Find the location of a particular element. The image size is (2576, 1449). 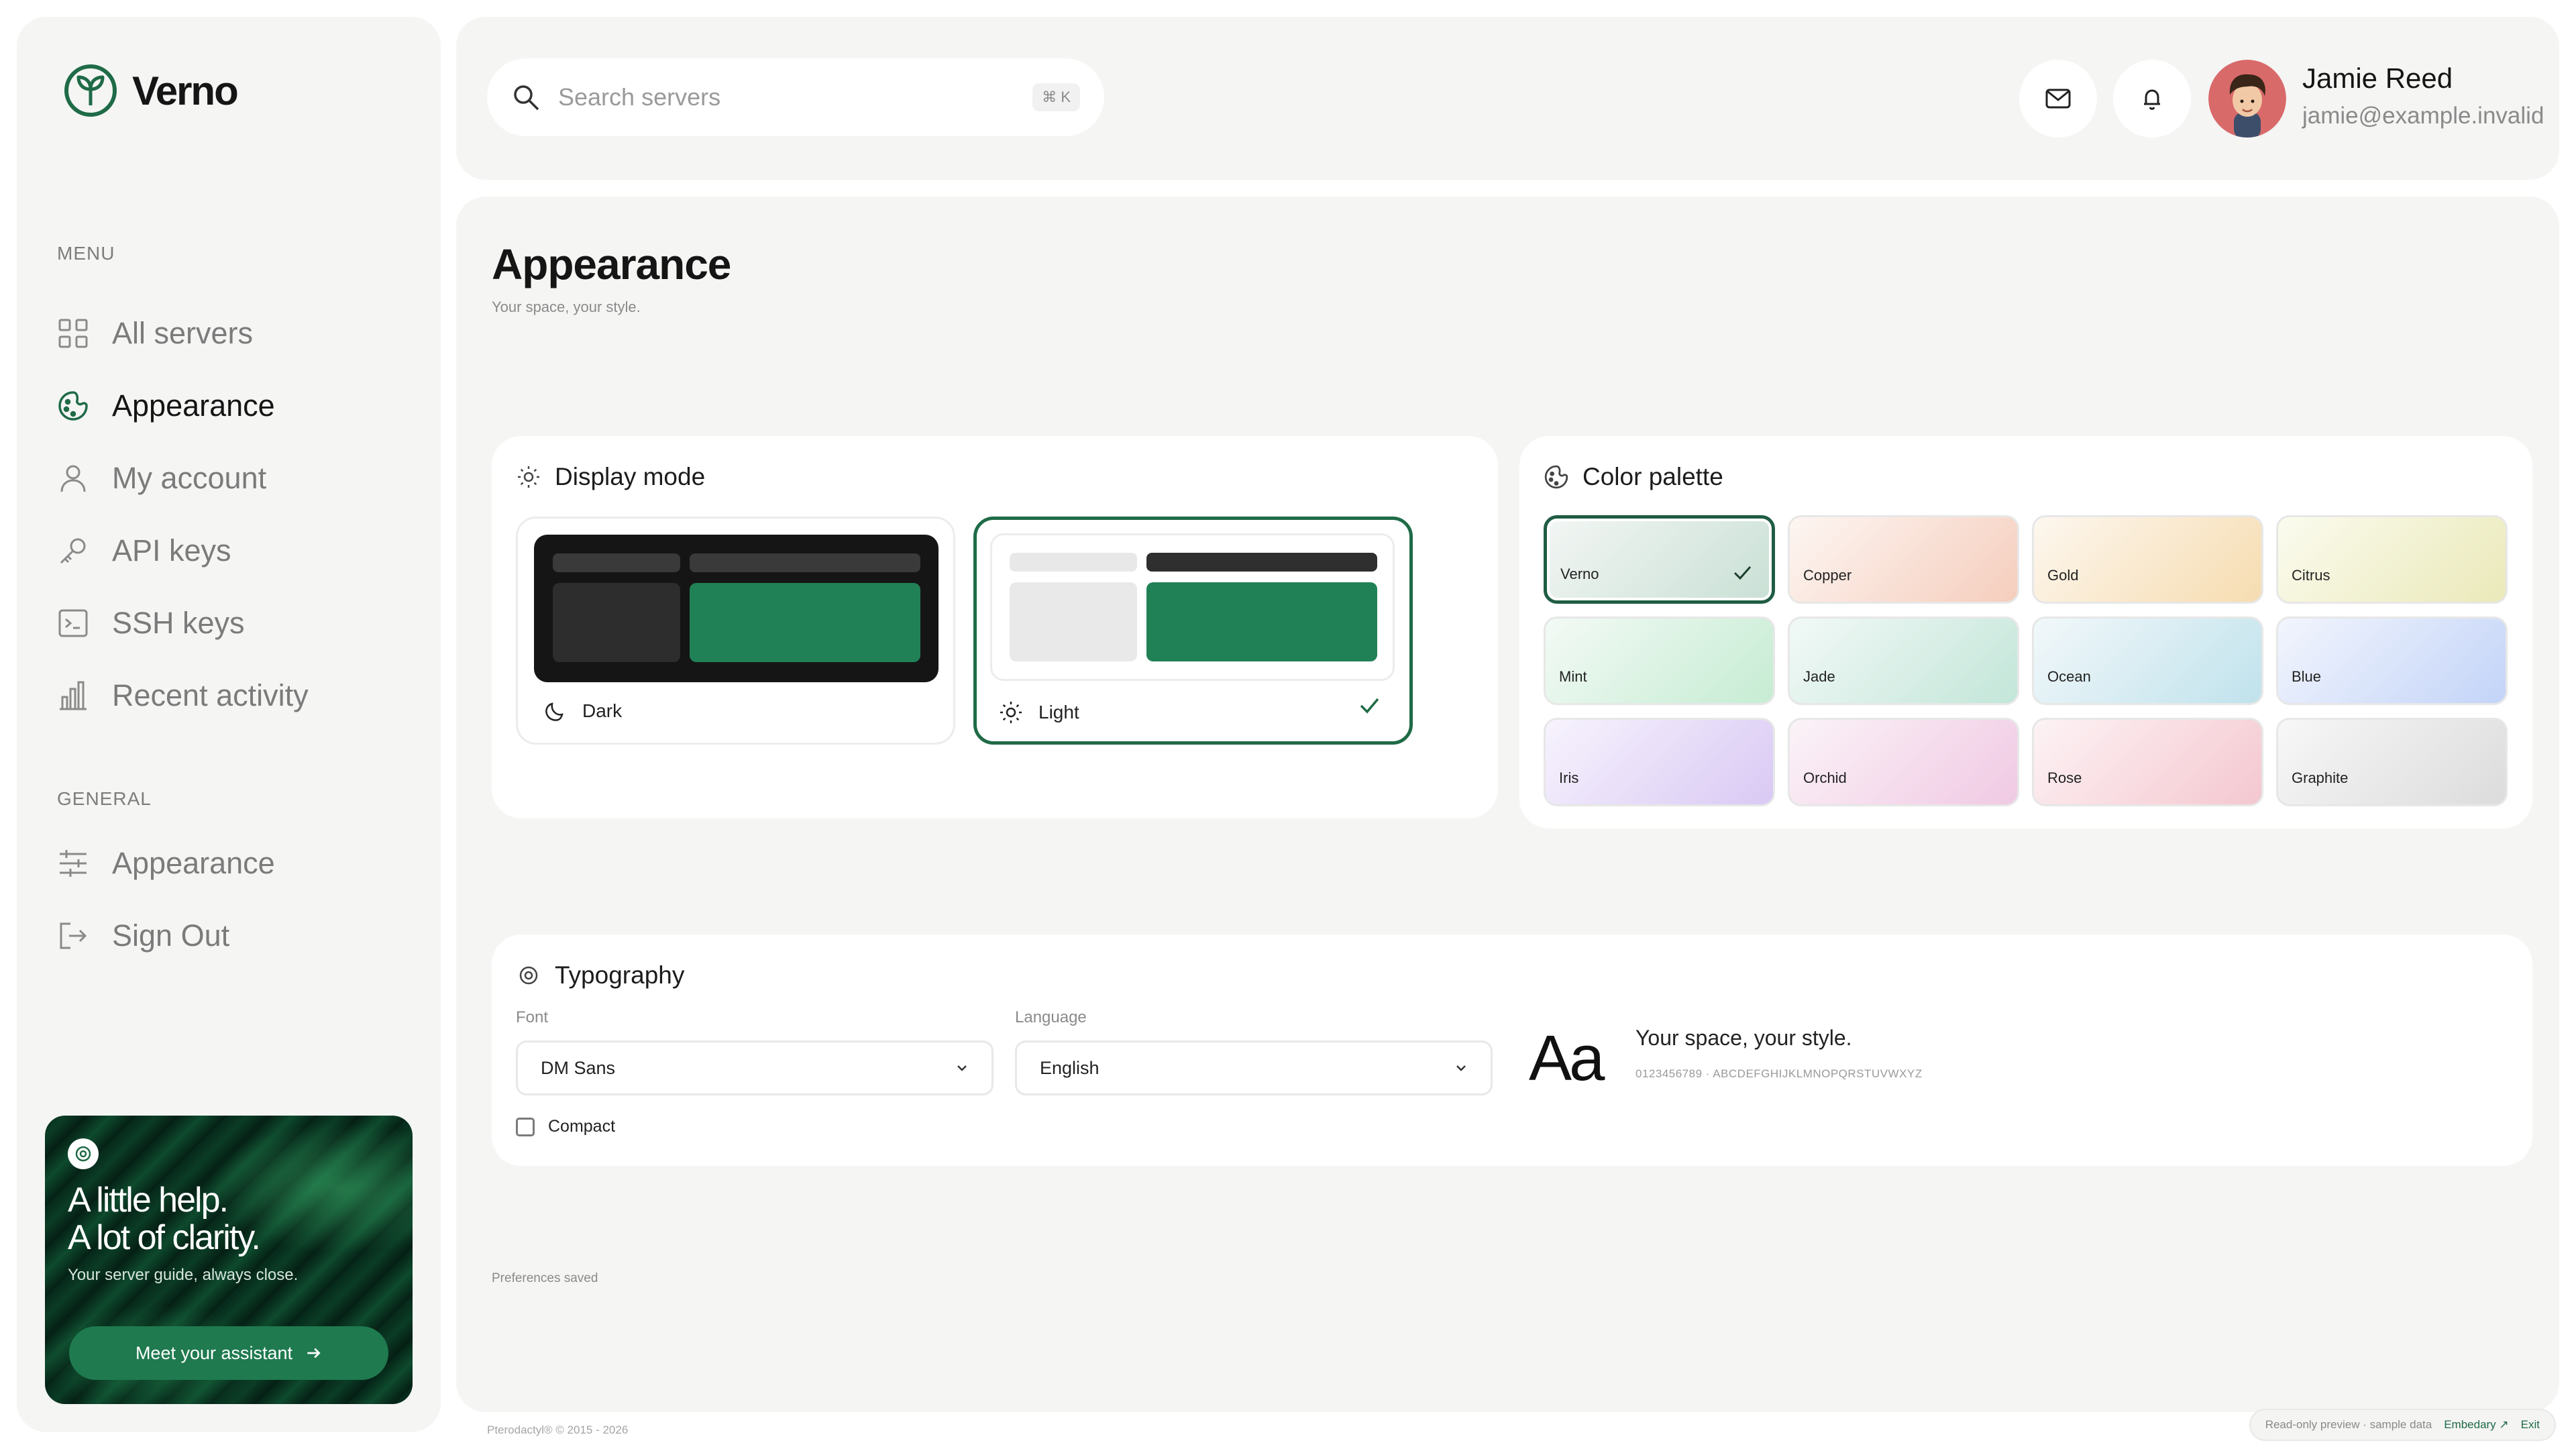

font-preview-glyph: Aa is located at coordinates (1567, 1058).